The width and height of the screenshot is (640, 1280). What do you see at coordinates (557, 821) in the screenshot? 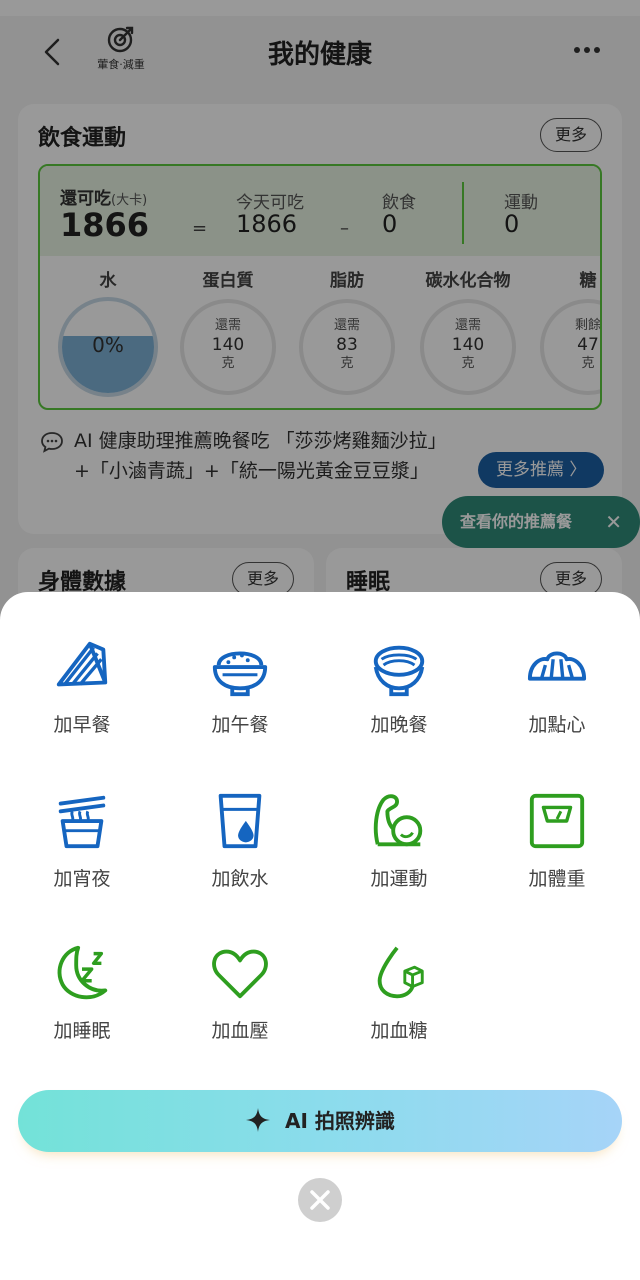
I see `scale-icon` at bounding box center [557, 821].